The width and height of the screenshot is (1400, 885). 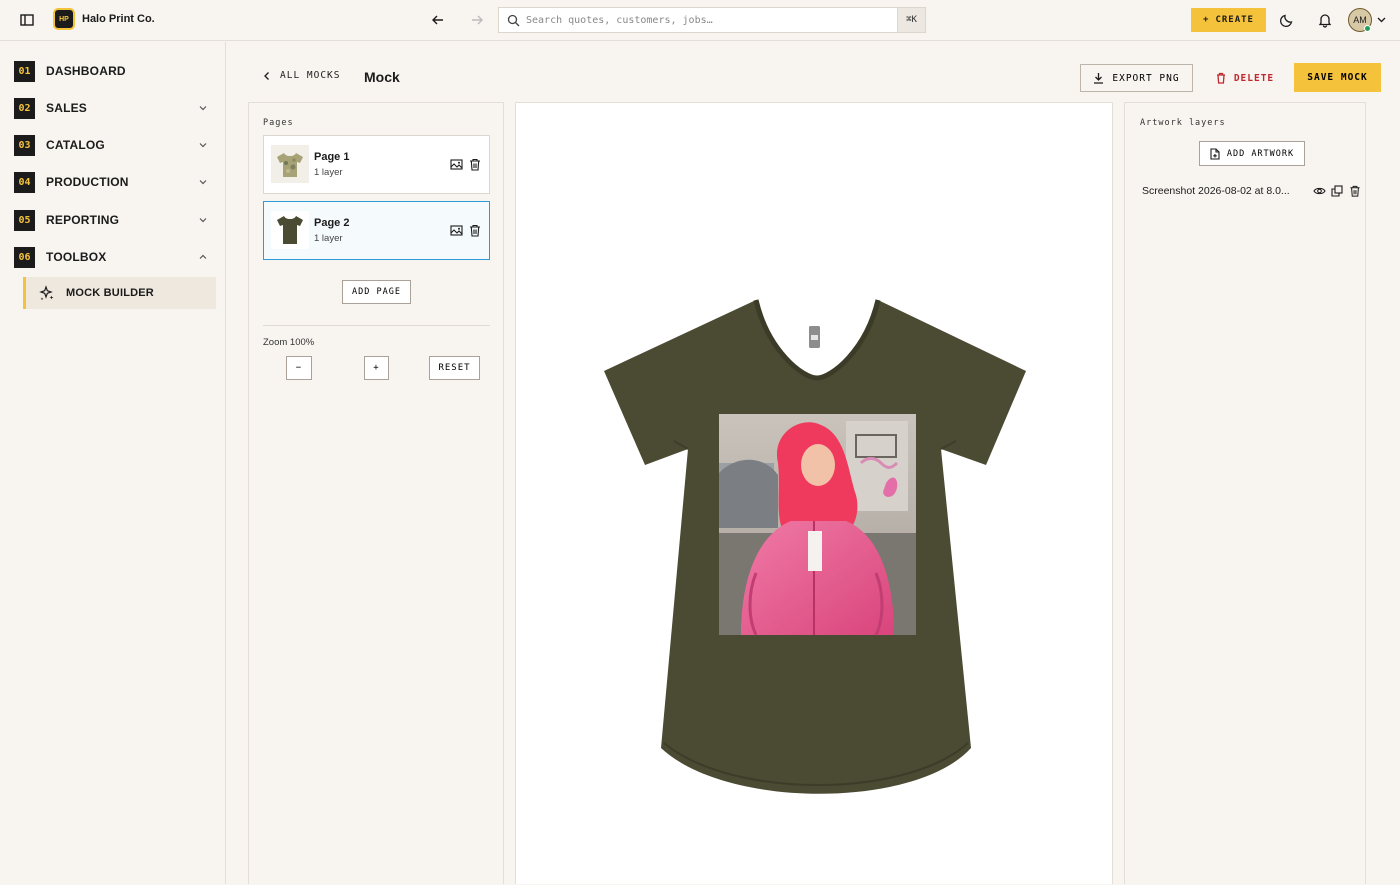 I want to click on brand-name: Halo Print Co., so click(x=118, y=19).